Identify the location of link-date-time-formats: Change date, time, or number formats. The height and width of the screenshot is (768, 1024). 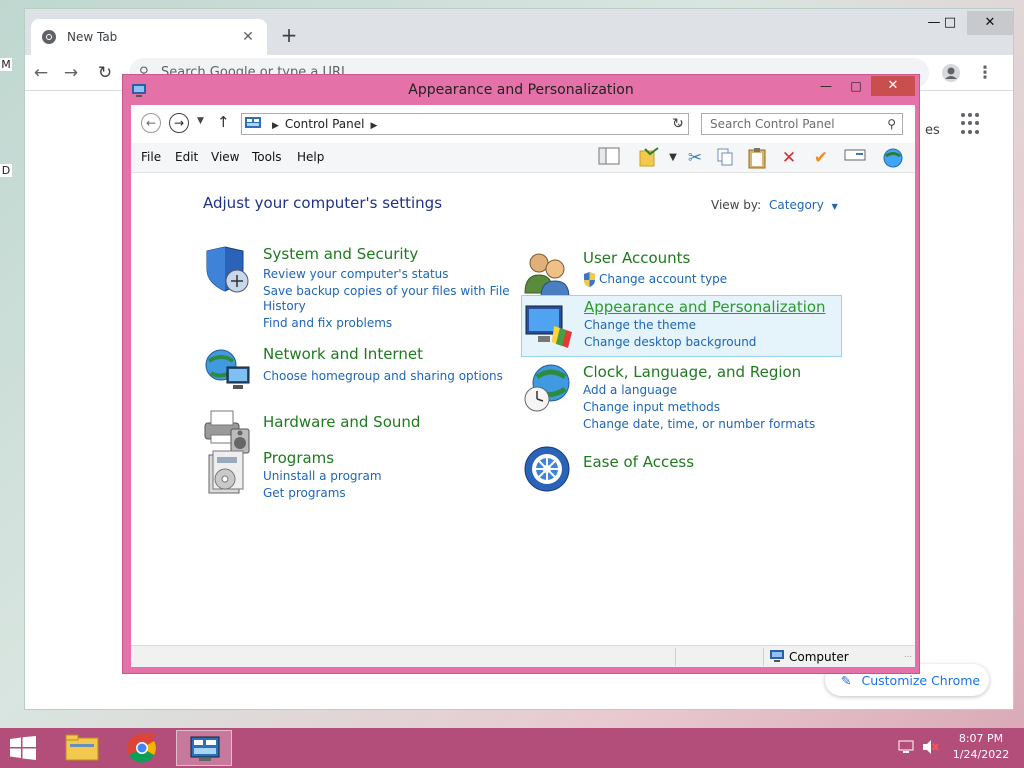
(699, 424).